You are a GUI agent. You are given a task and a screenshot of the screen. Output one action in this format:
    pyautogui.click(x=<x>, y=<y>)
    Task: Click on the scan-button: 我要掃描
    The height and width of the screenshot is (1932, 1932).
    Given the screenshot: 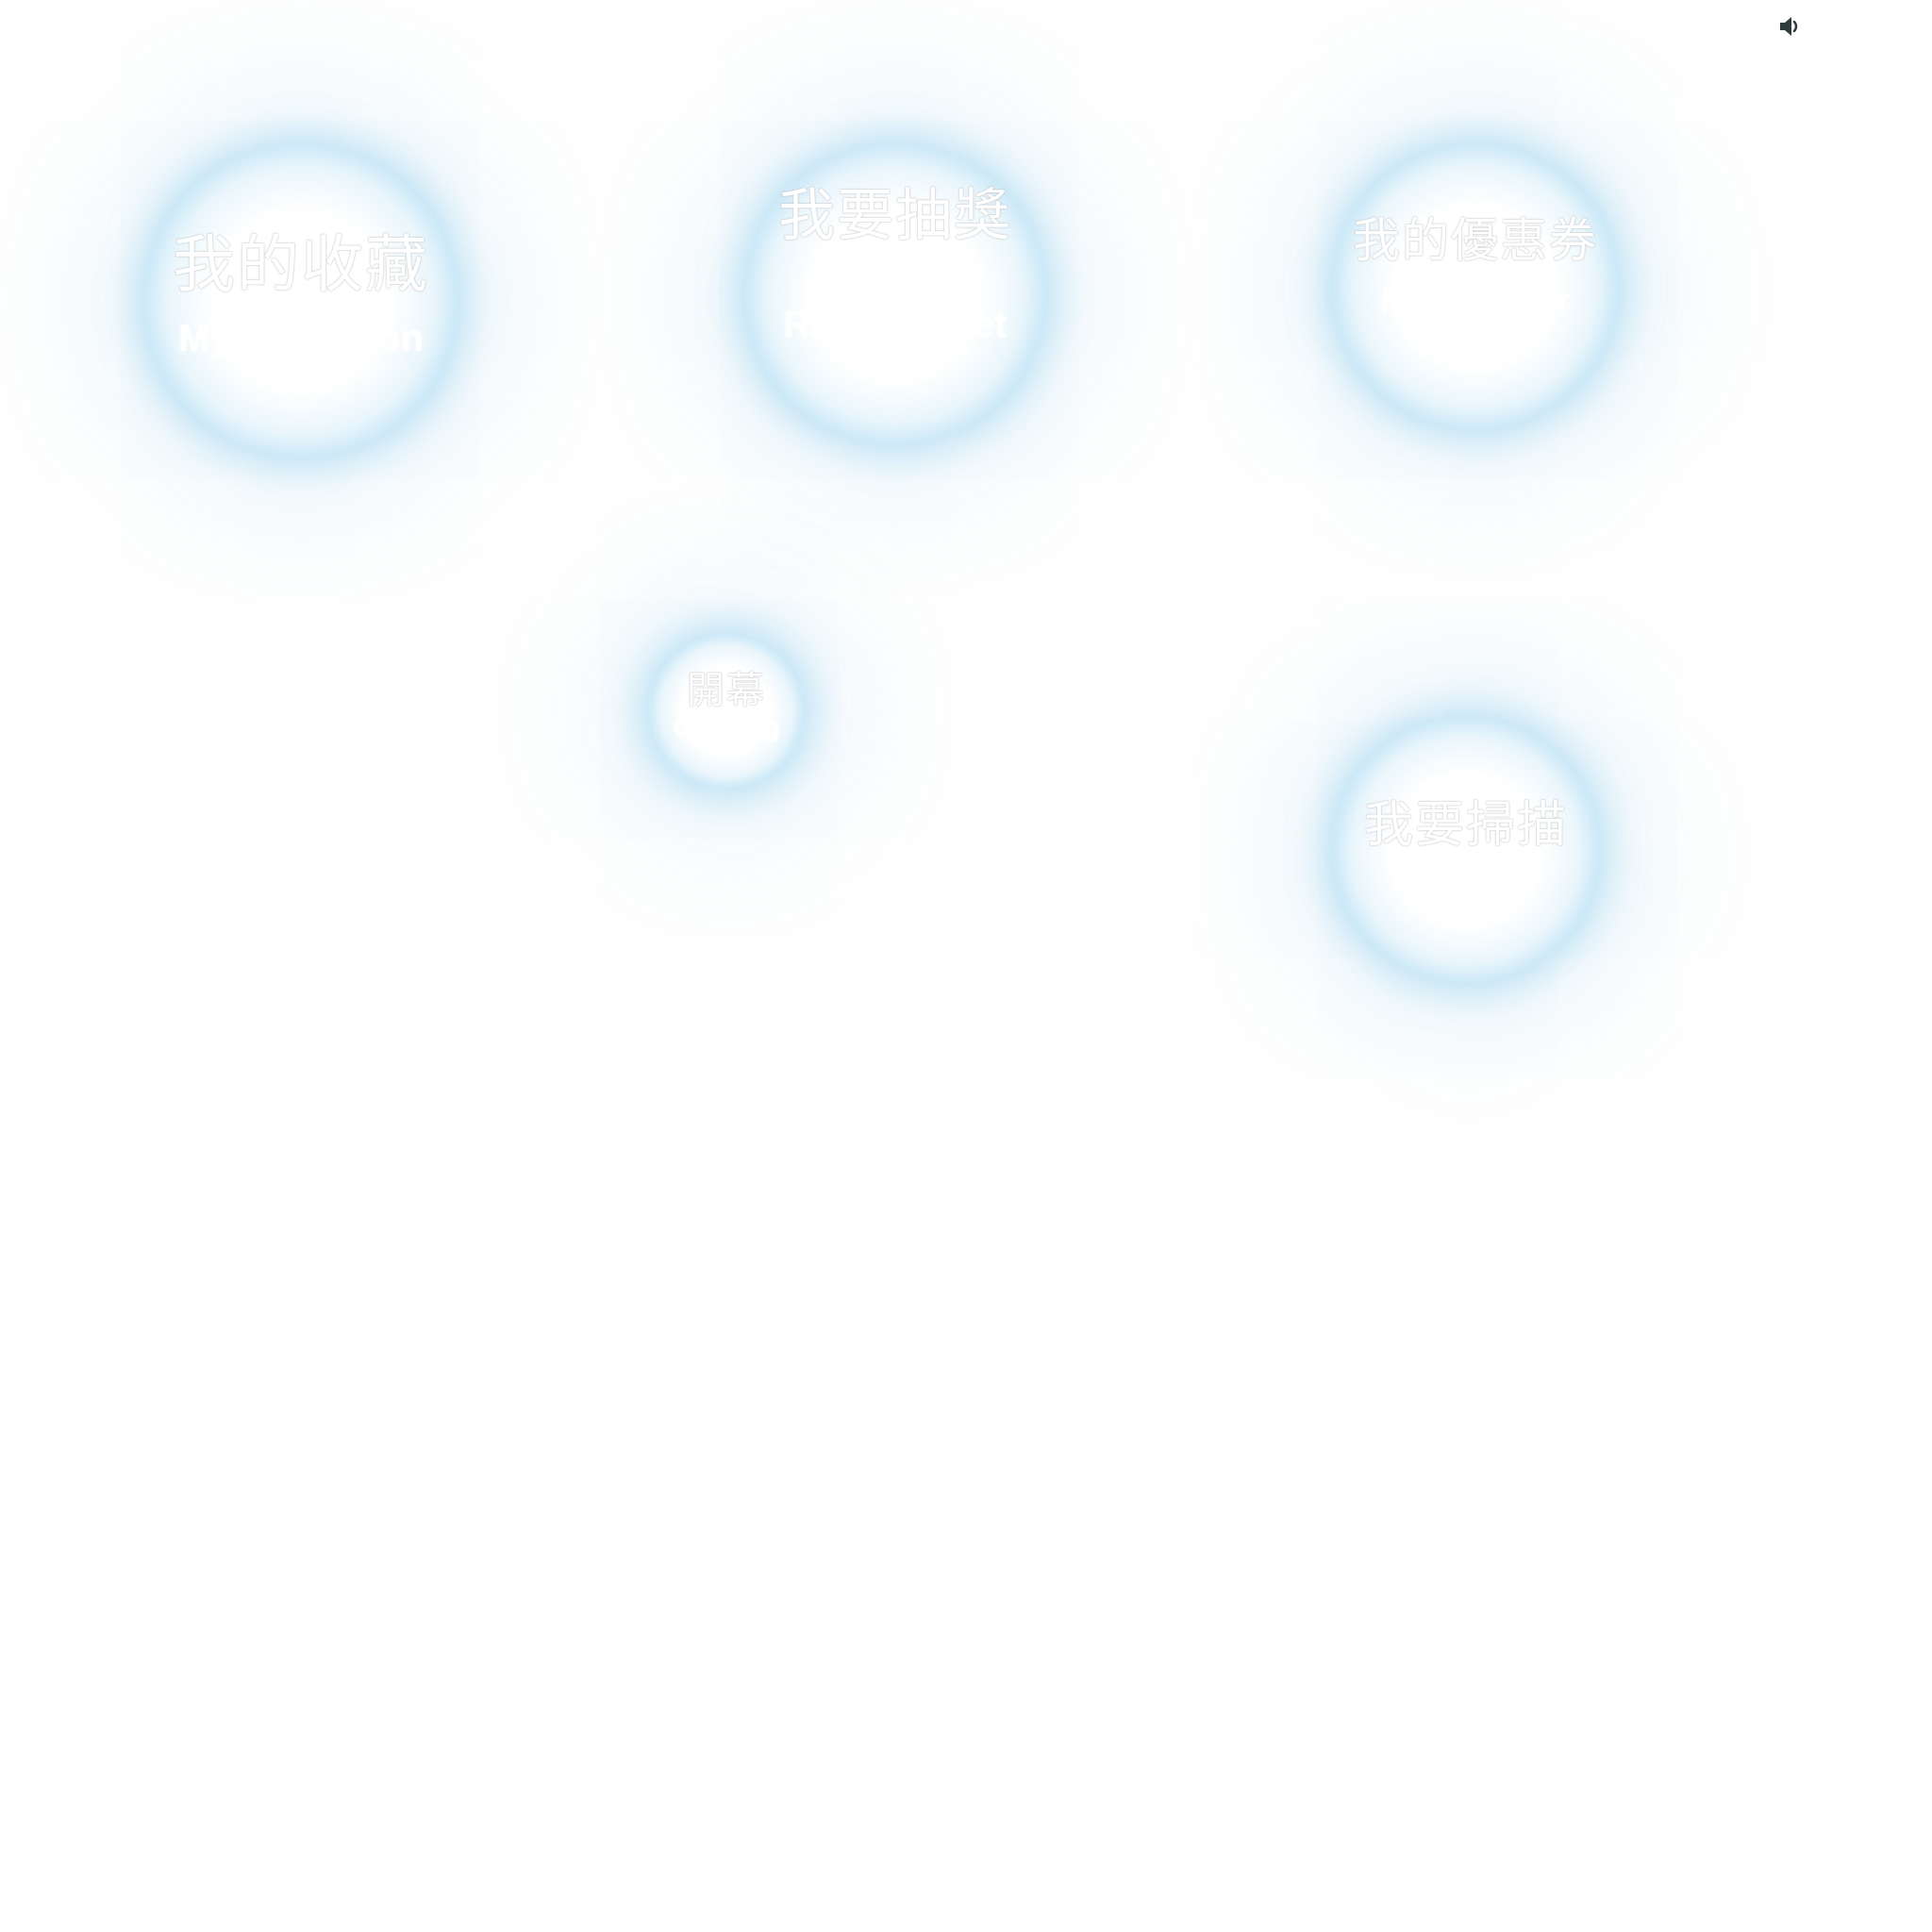 What is the action you would take?
    pyautogui.click(x=1466, y=850)
    